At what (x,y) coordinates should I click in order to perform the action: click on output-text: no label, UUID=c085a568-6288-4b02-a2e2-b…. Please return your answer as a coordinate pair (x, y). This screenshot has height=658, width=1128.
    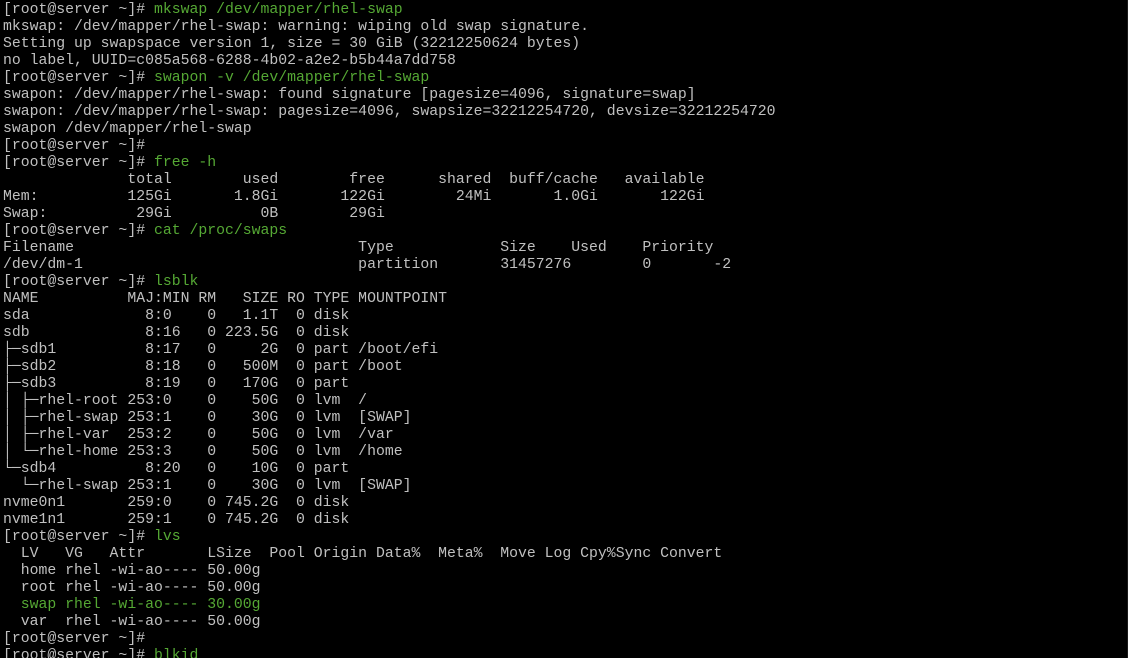
    Looking at the image, I should click on (229, 61).